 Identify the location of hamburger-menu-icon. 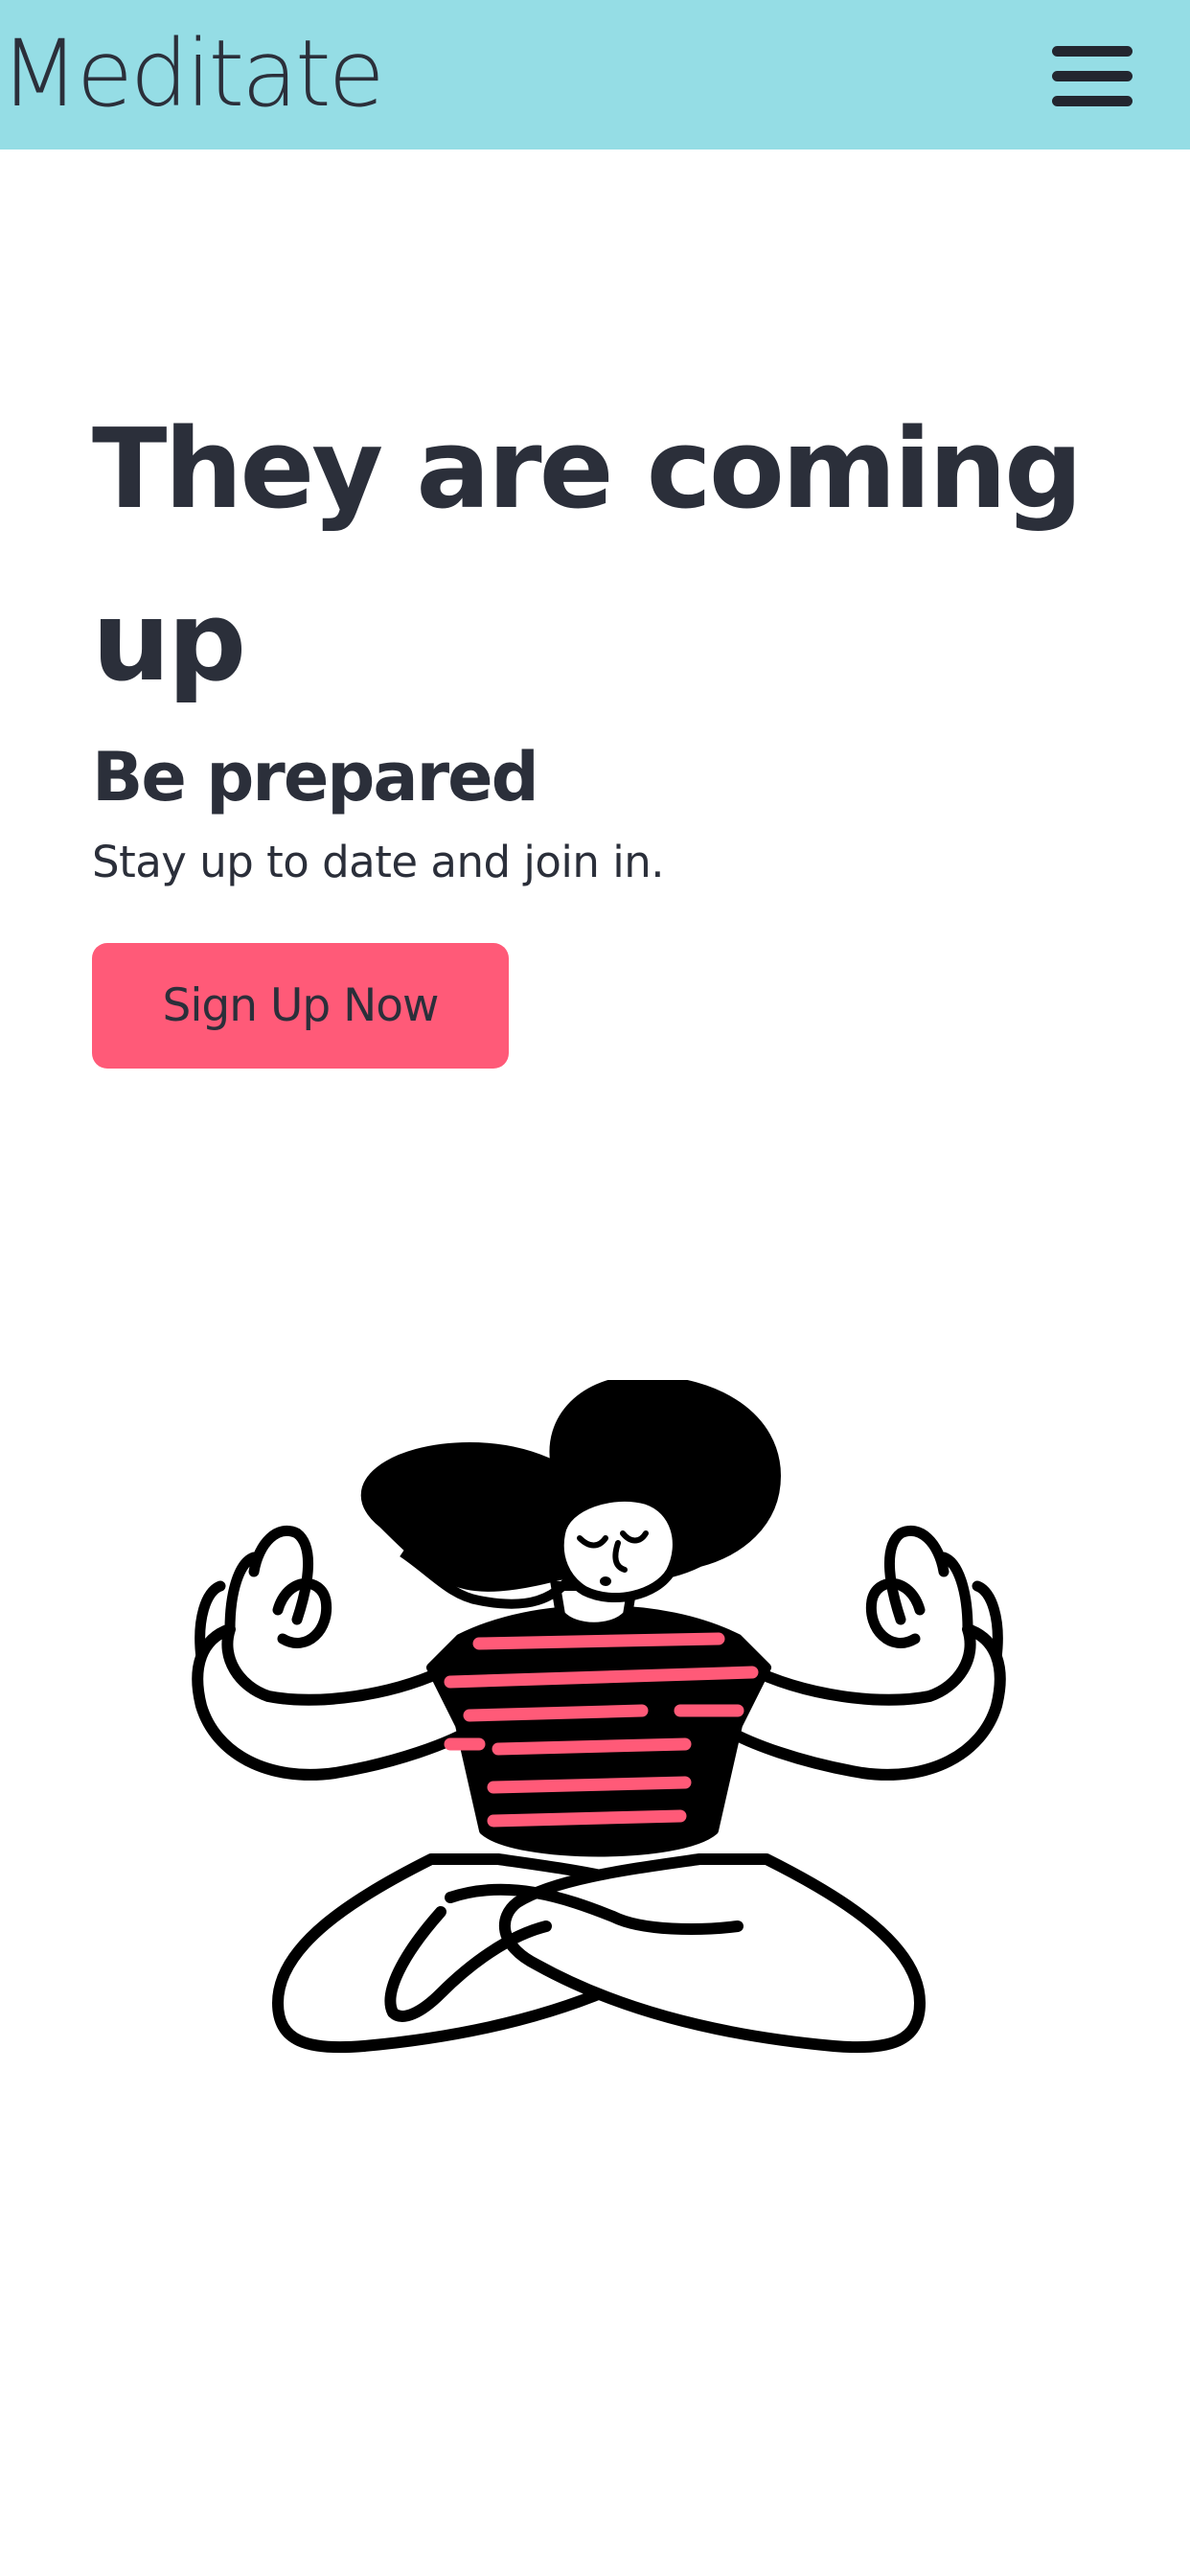
(1092, 76).